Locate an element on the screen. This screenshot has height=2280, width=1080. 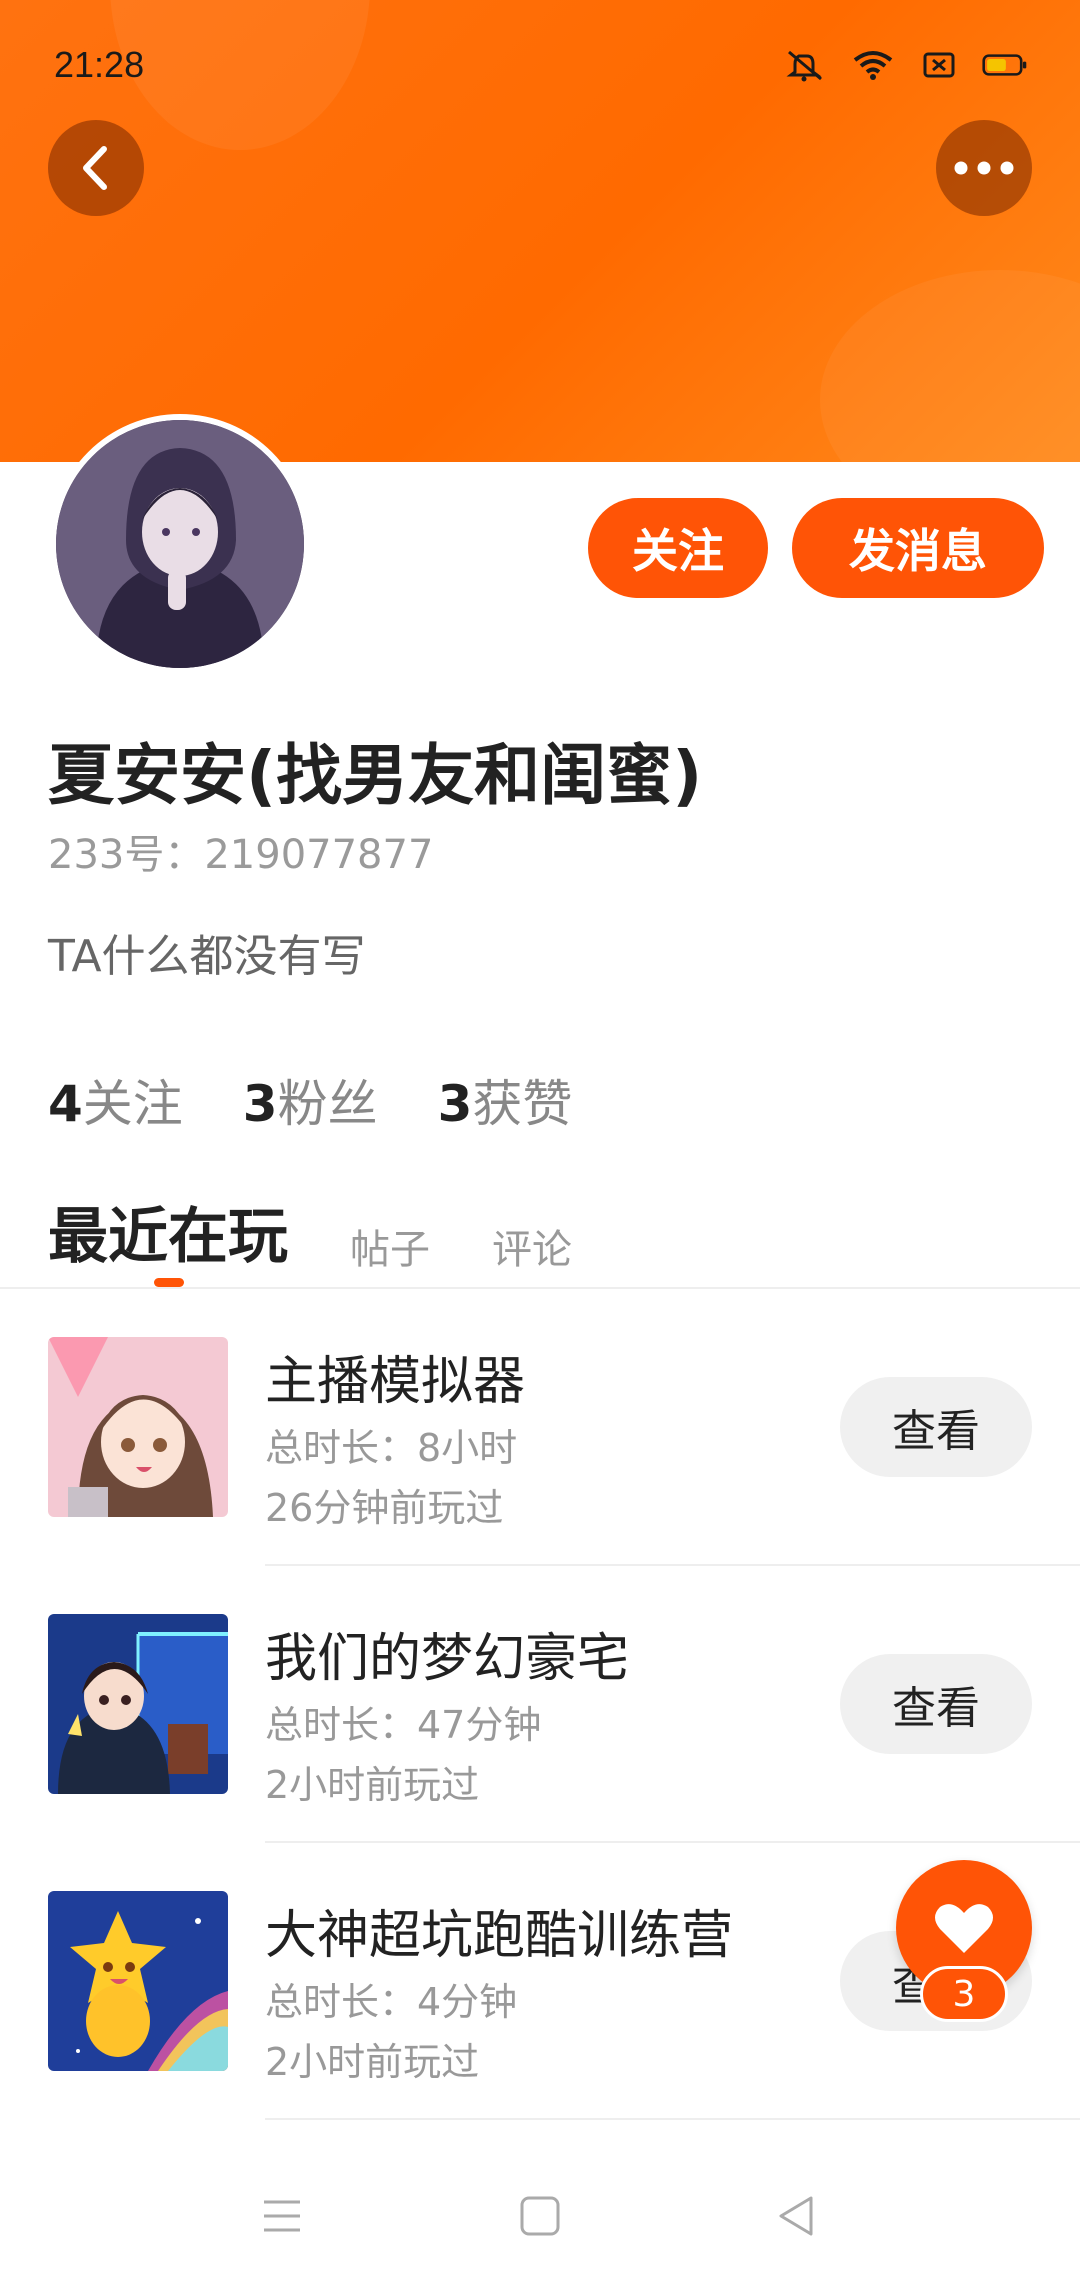
back-triangle-icon is located at coordinates (796, 2216).